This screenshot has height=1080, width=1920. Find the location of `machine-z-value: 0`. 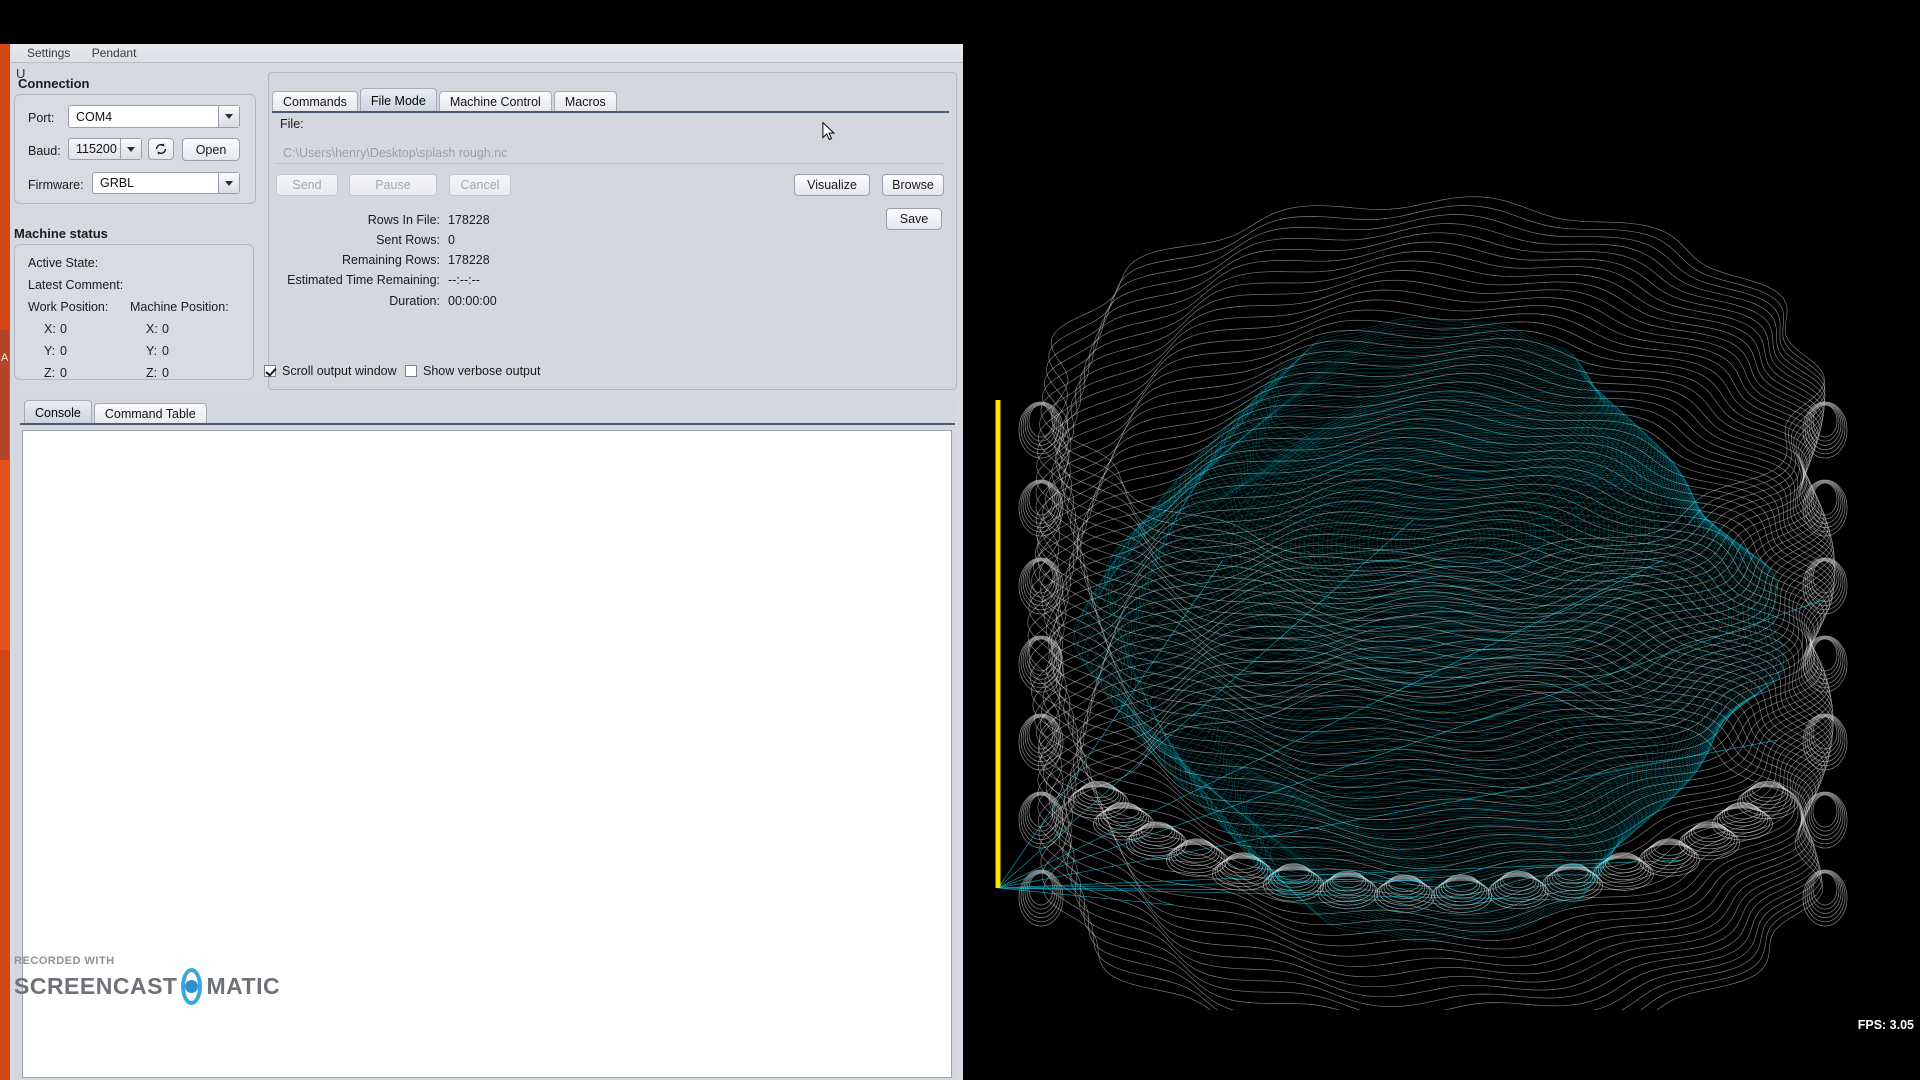

machine-z-value: 0 is located at coordinates (165, 373).